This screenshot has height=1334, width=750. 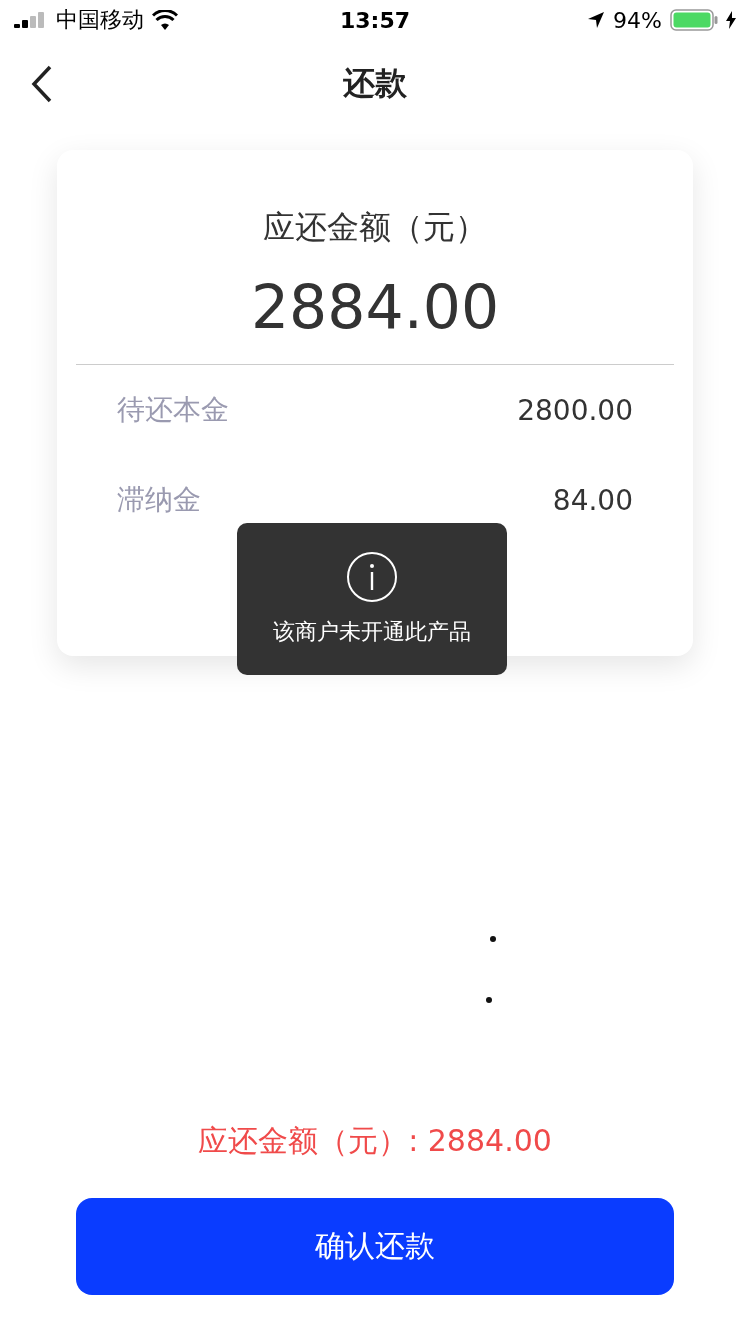 What do you see at coordinates (100, 20) in the screenshot?
I see `carrier-name: 中国移动` at bounding box center [100, 20].